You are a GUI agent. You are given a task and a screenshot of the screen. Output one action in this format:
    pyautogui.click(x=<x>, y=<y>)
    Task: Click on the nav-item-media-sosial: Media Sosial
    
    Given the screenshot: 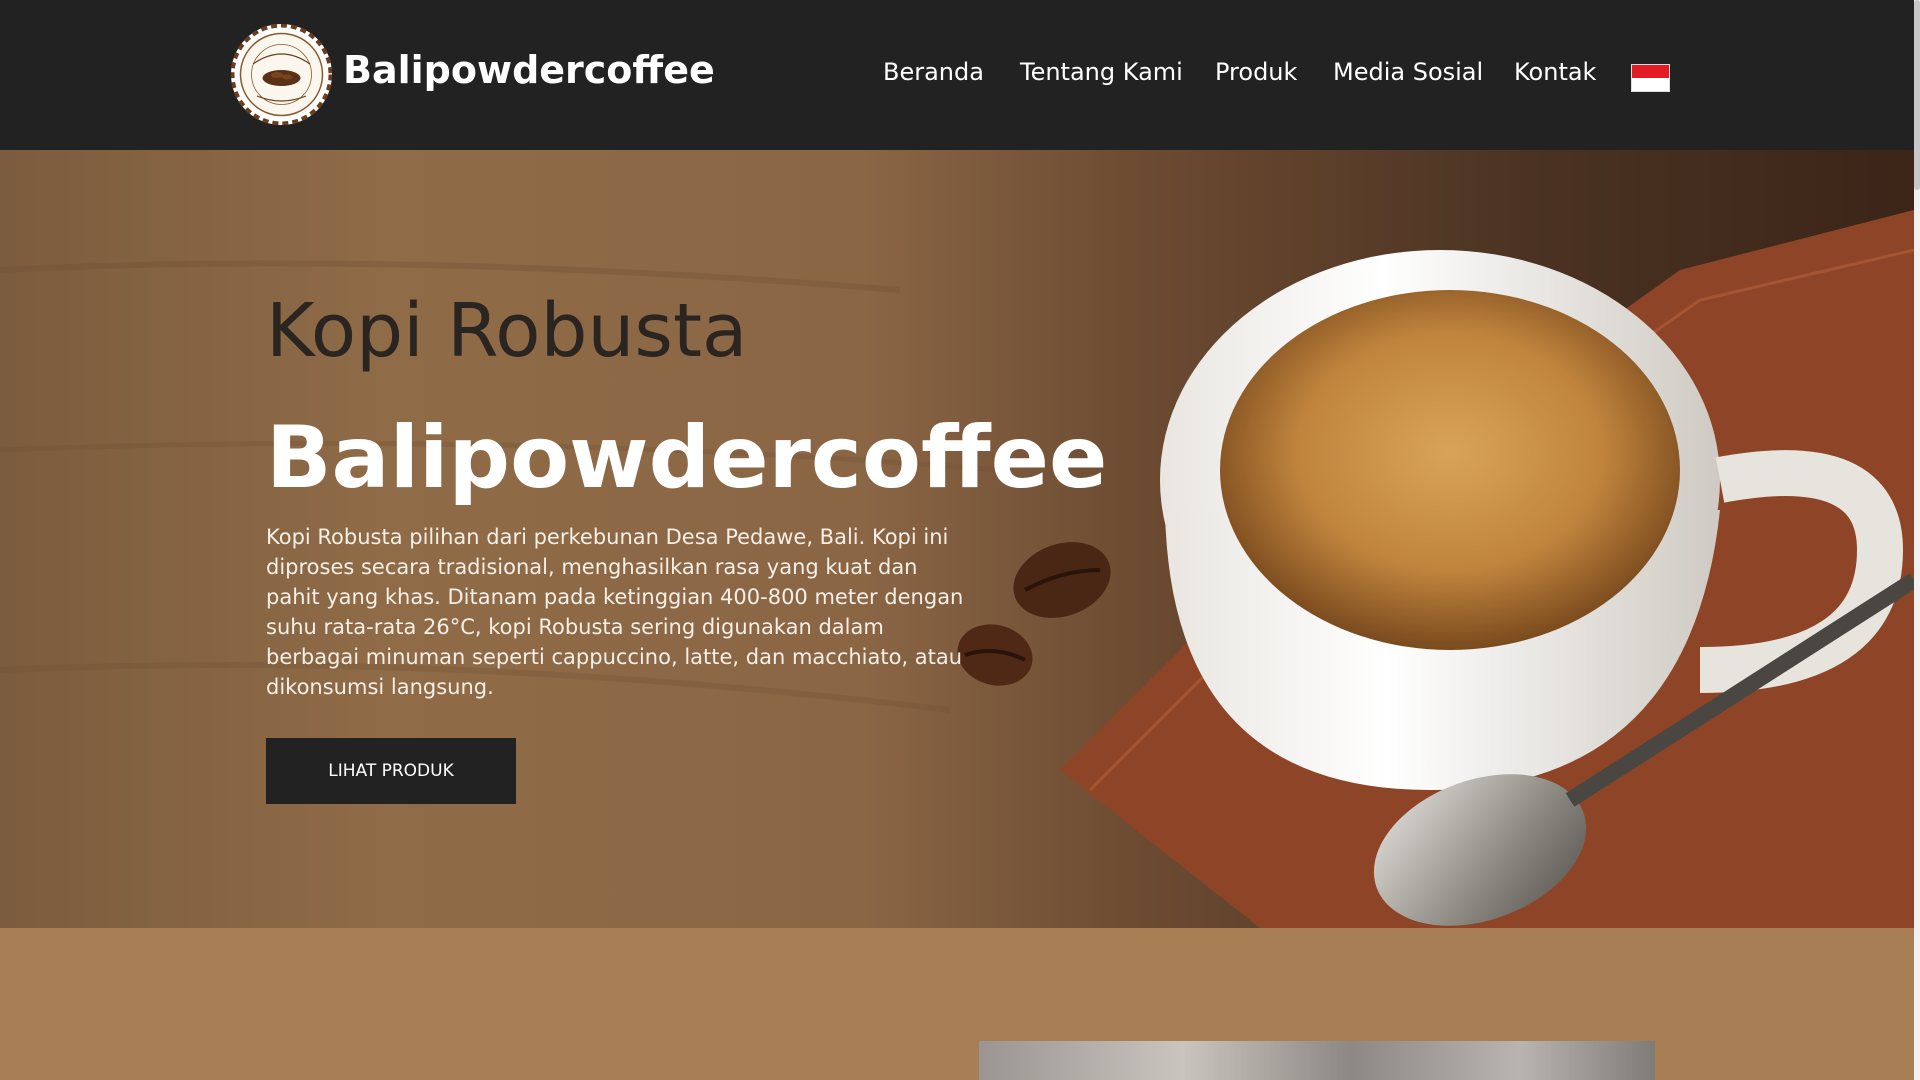 What is the action you would take?
    pyautogui.click(x=1408, y=72)
    